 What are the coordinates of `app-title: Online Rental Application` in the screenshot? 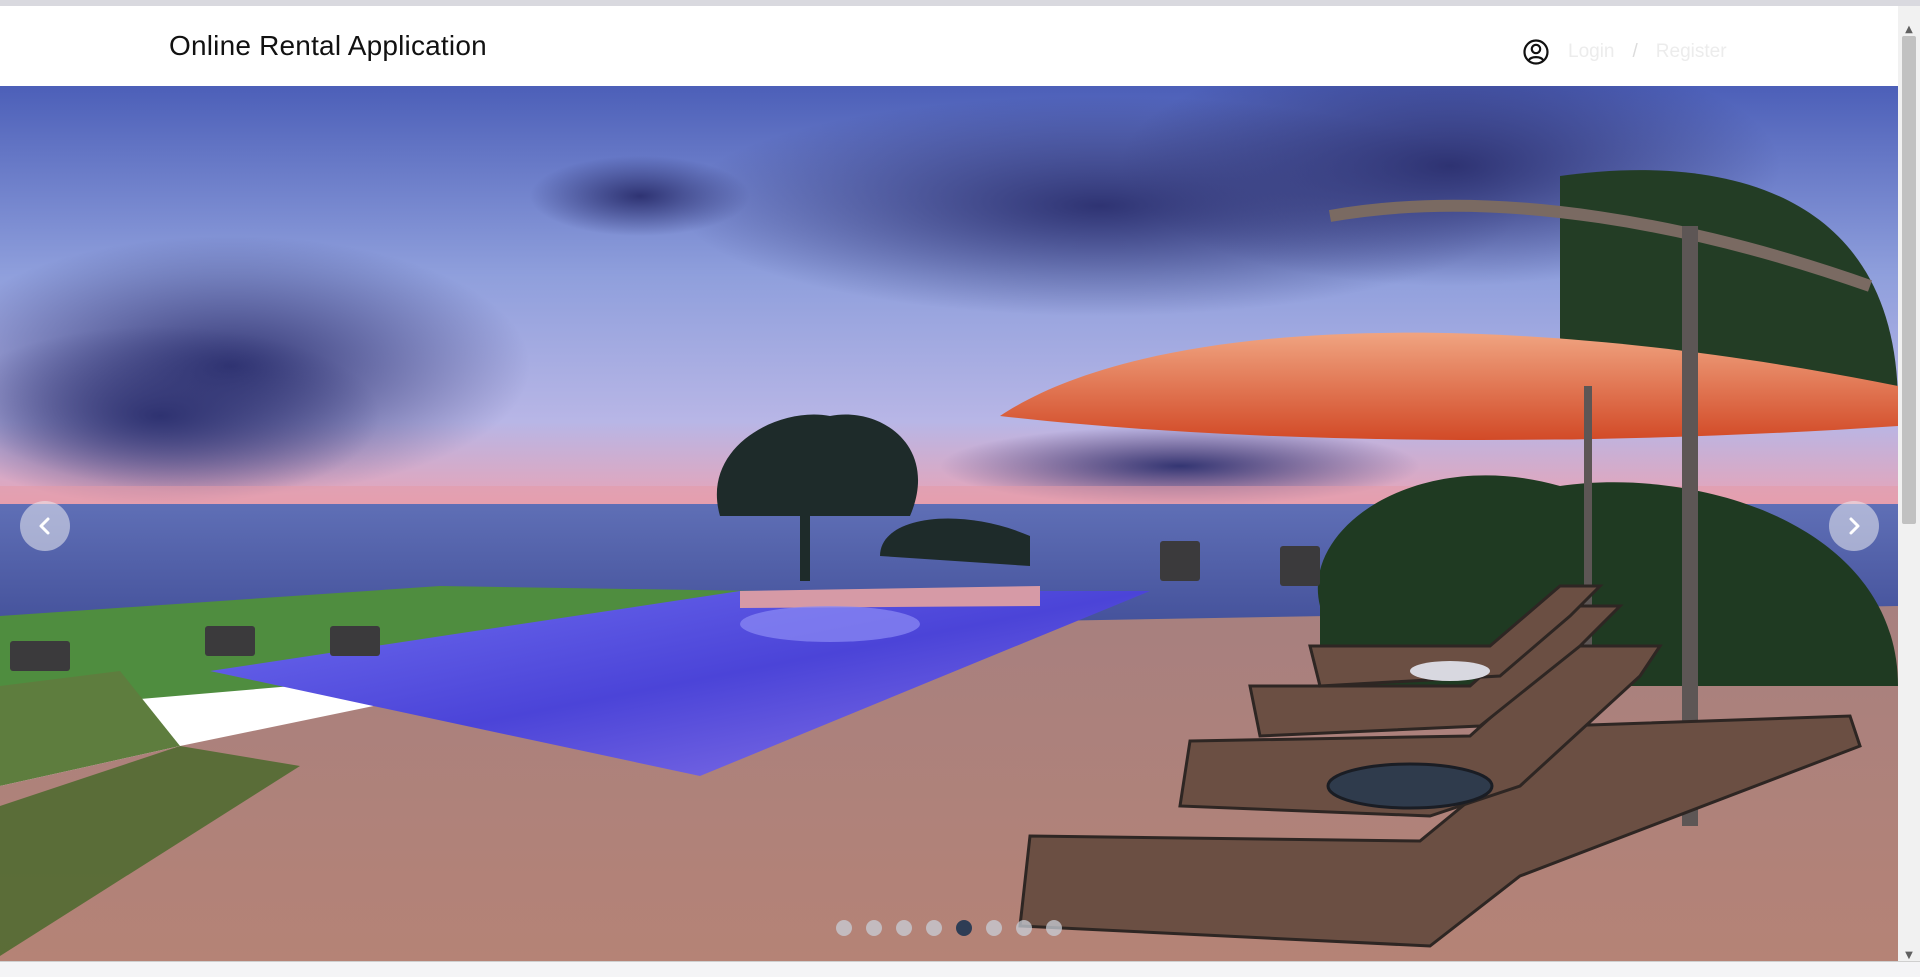 It's located at (328, 45).